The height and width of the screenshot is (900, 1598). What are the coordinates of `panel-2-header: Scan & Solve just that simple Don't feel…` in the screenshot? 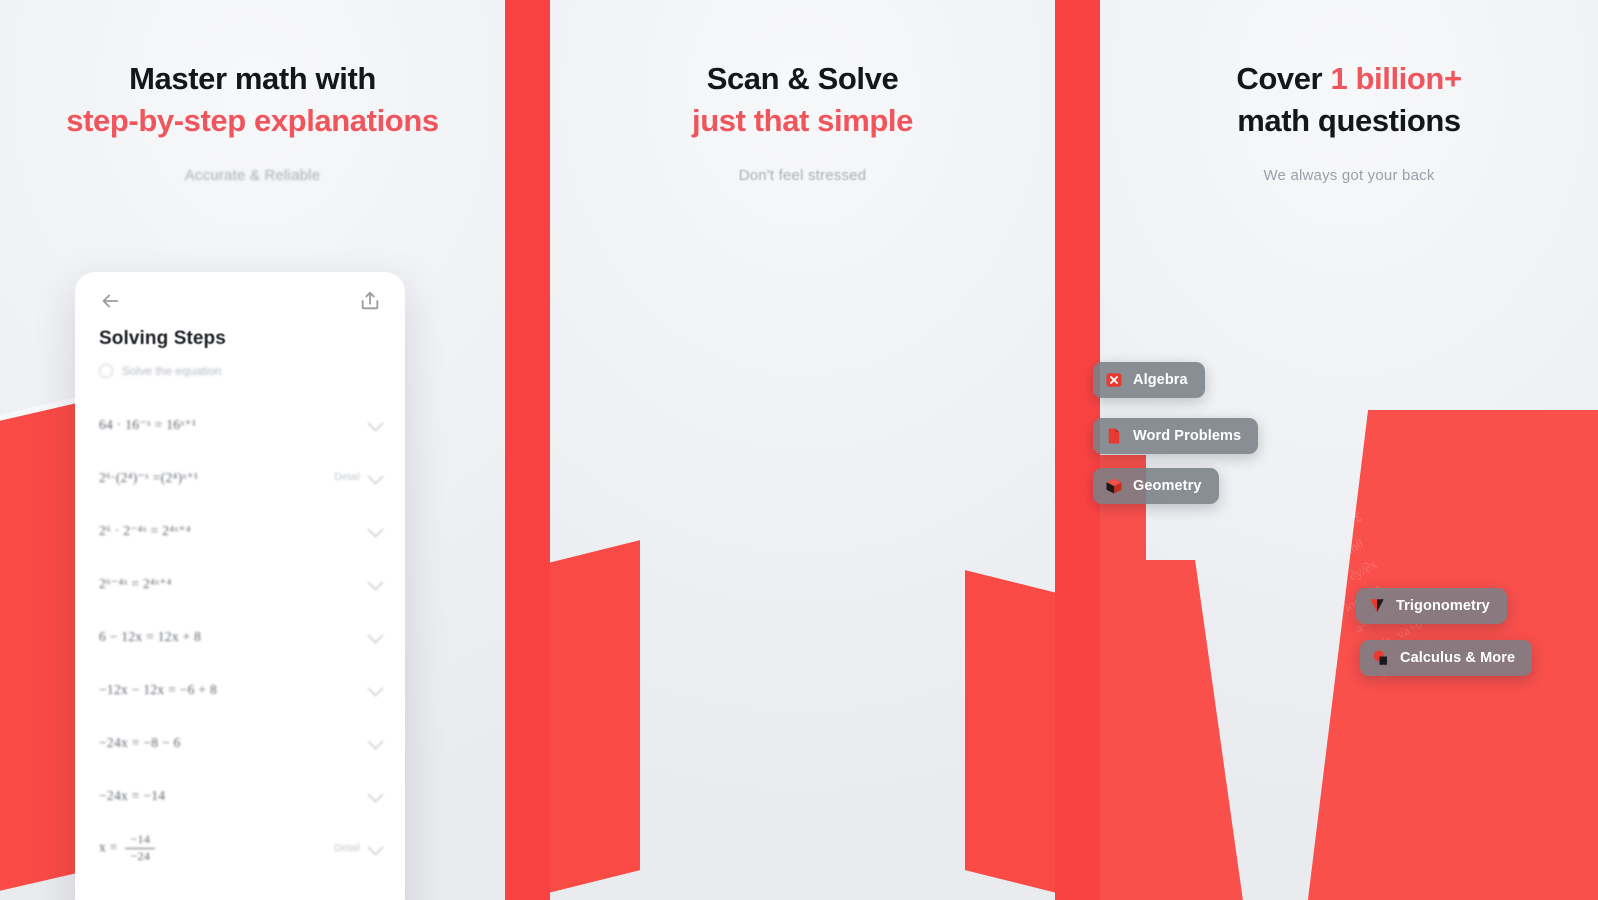 It's located at (802, 121).